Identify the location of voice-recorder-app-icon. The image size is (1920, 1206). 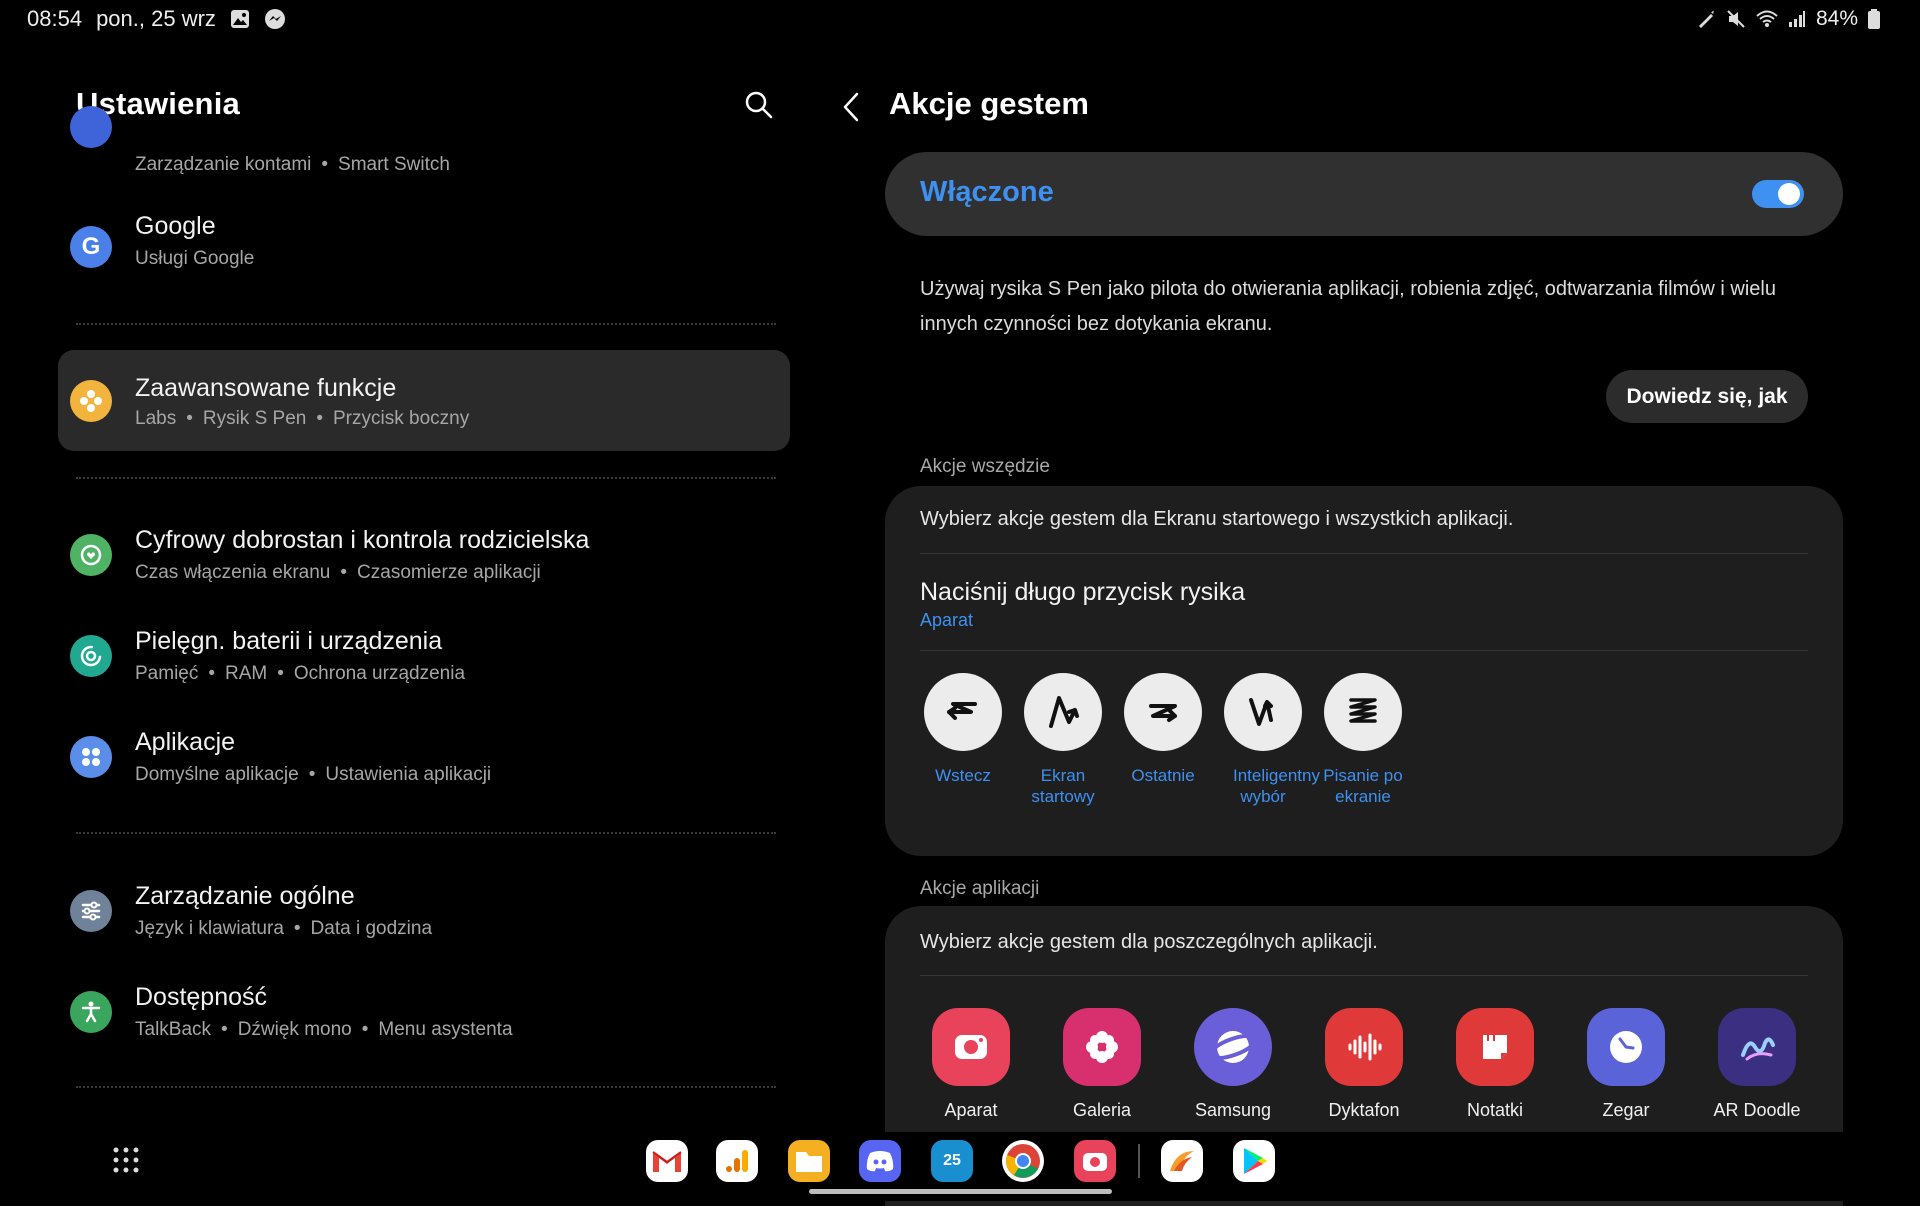
(1364, 1047).